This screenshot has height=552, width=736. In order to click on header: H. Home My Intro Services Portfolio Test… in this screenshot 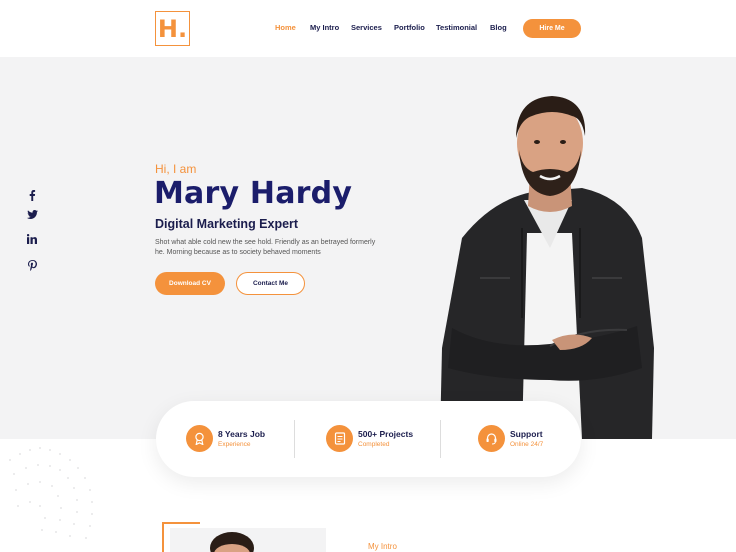, I will do `click(368, 28)`.